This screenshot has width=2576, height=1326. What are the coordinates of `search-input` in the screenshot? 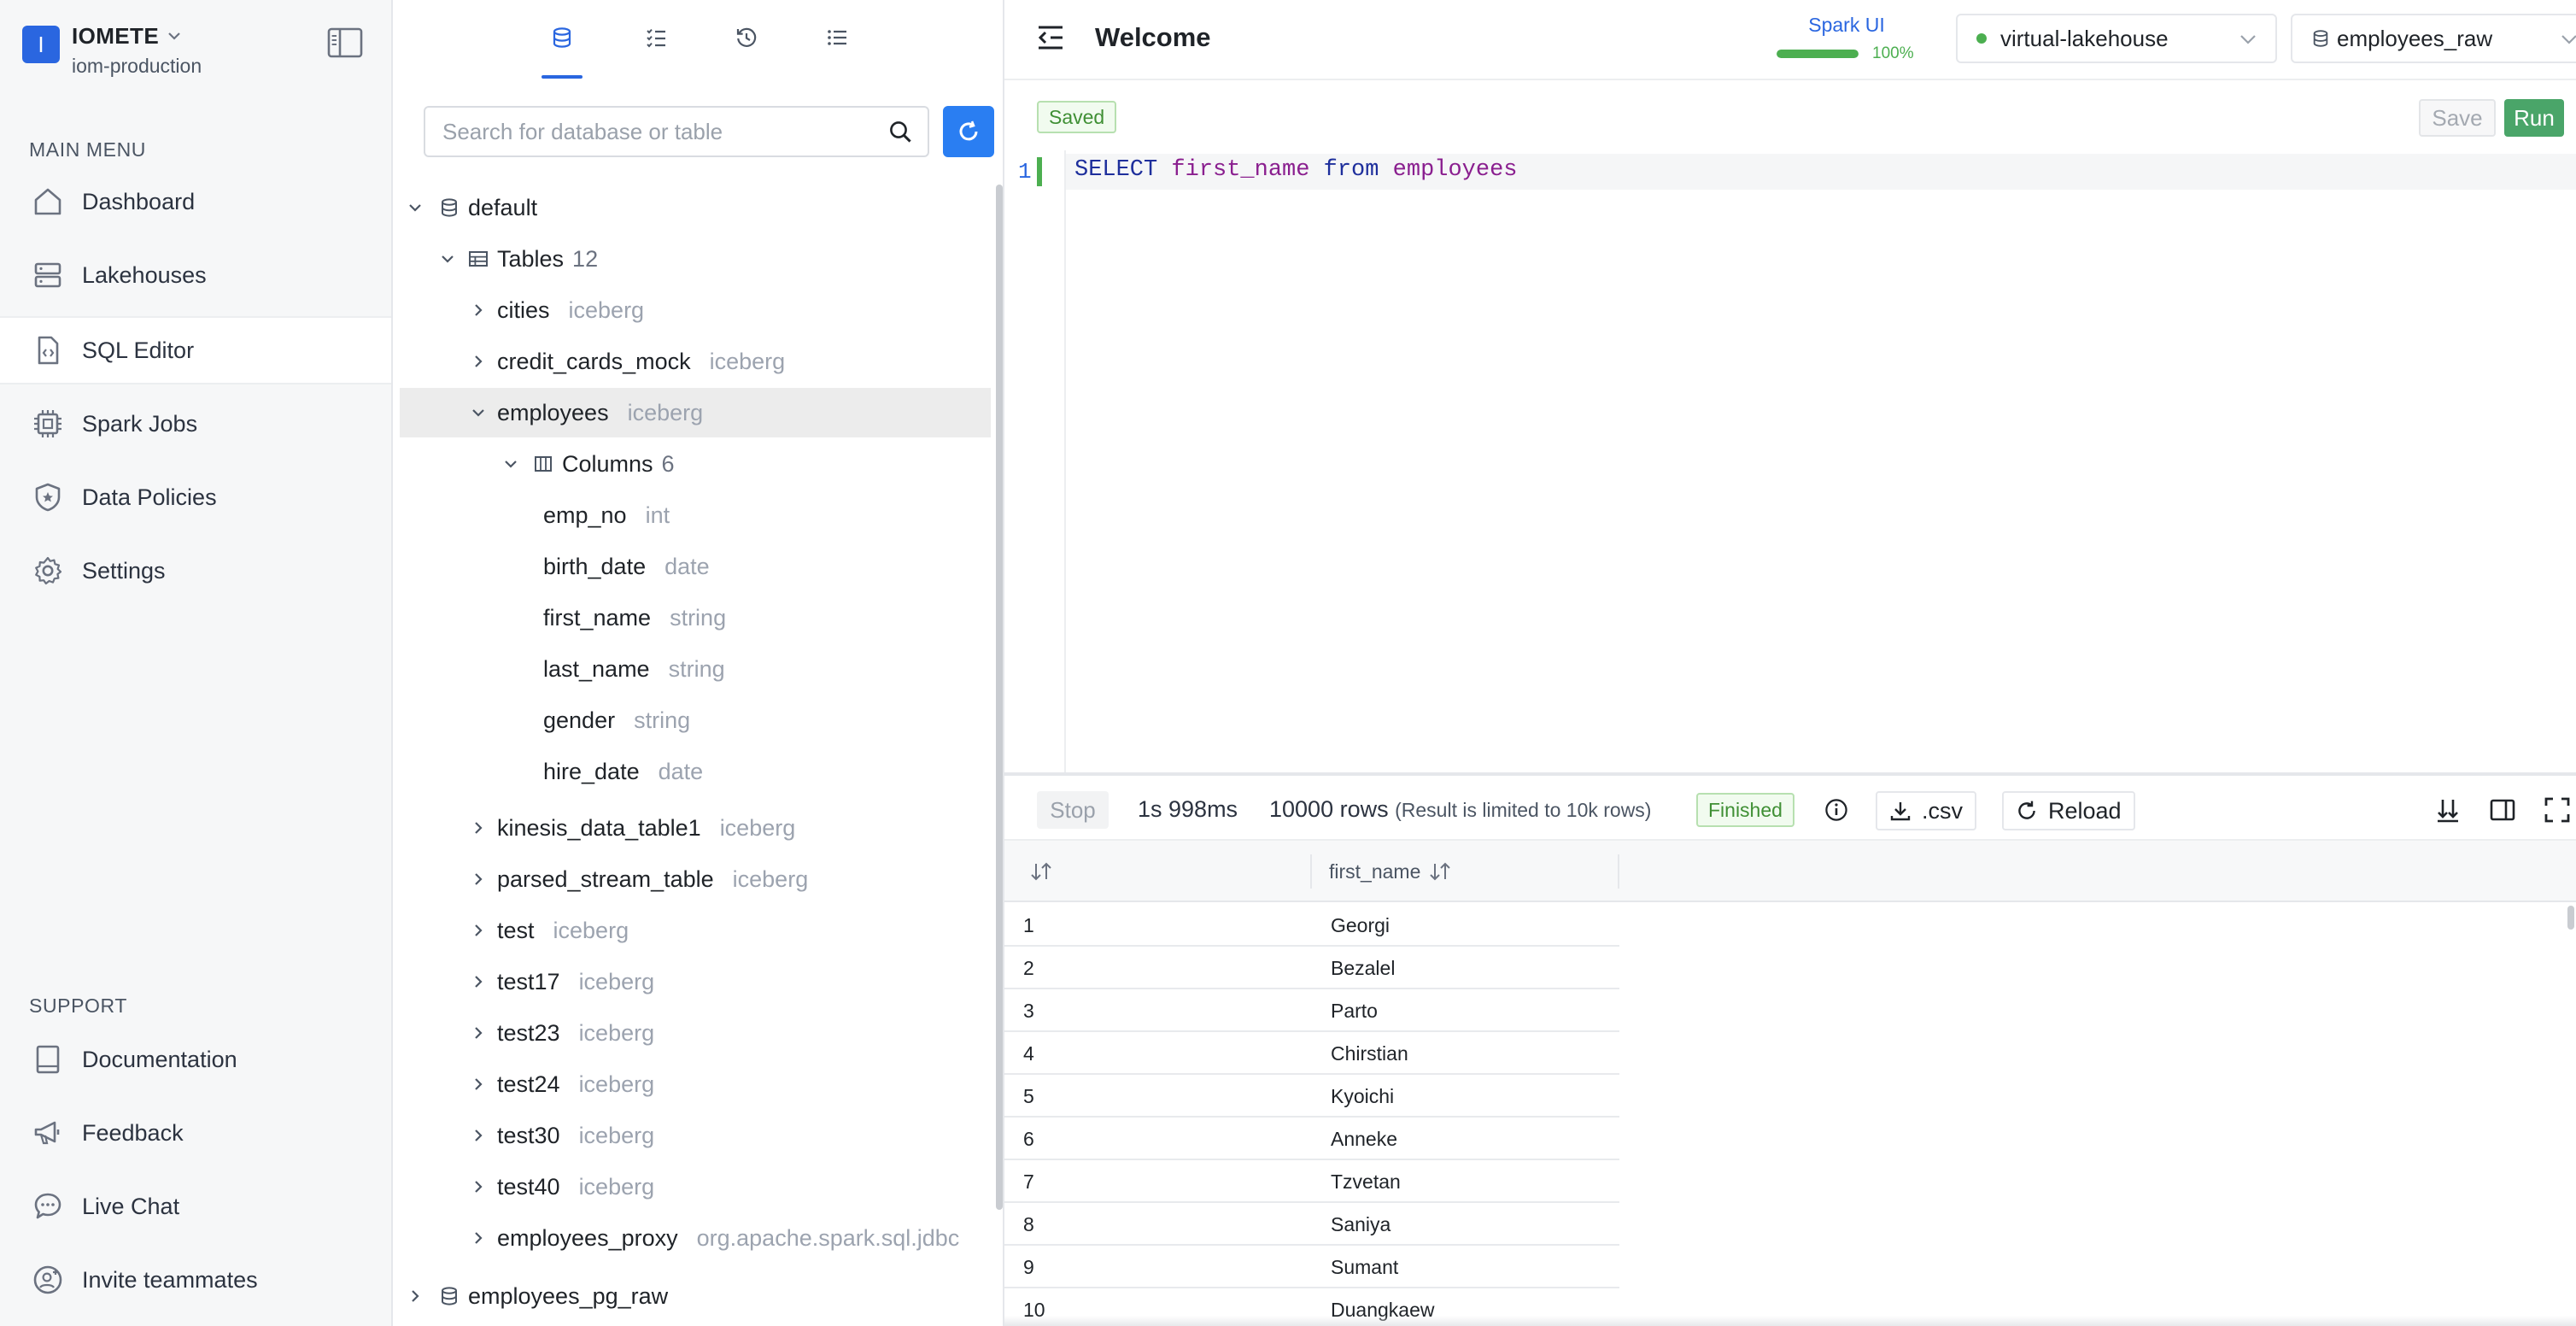 It's located at (647, 131).